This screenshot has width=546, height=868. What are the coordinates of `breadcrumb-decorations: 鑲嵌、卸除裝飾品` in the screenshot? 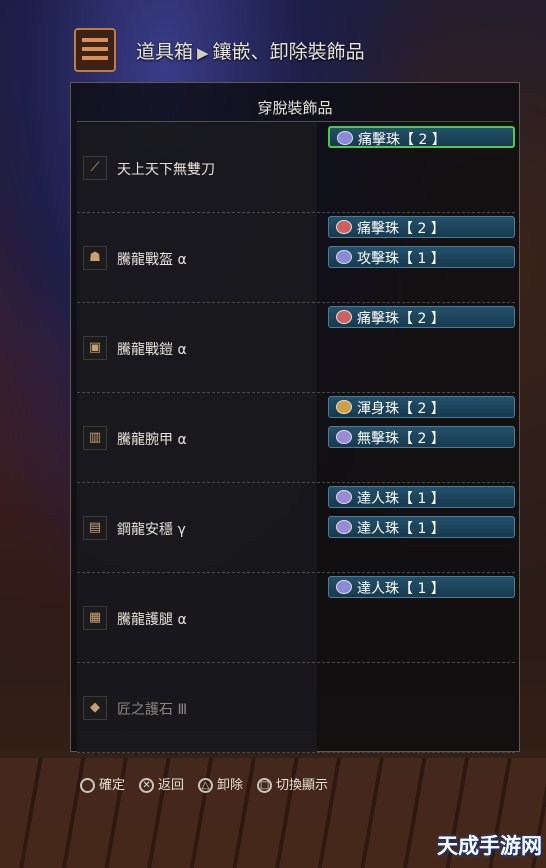 It's located at (288, 52).